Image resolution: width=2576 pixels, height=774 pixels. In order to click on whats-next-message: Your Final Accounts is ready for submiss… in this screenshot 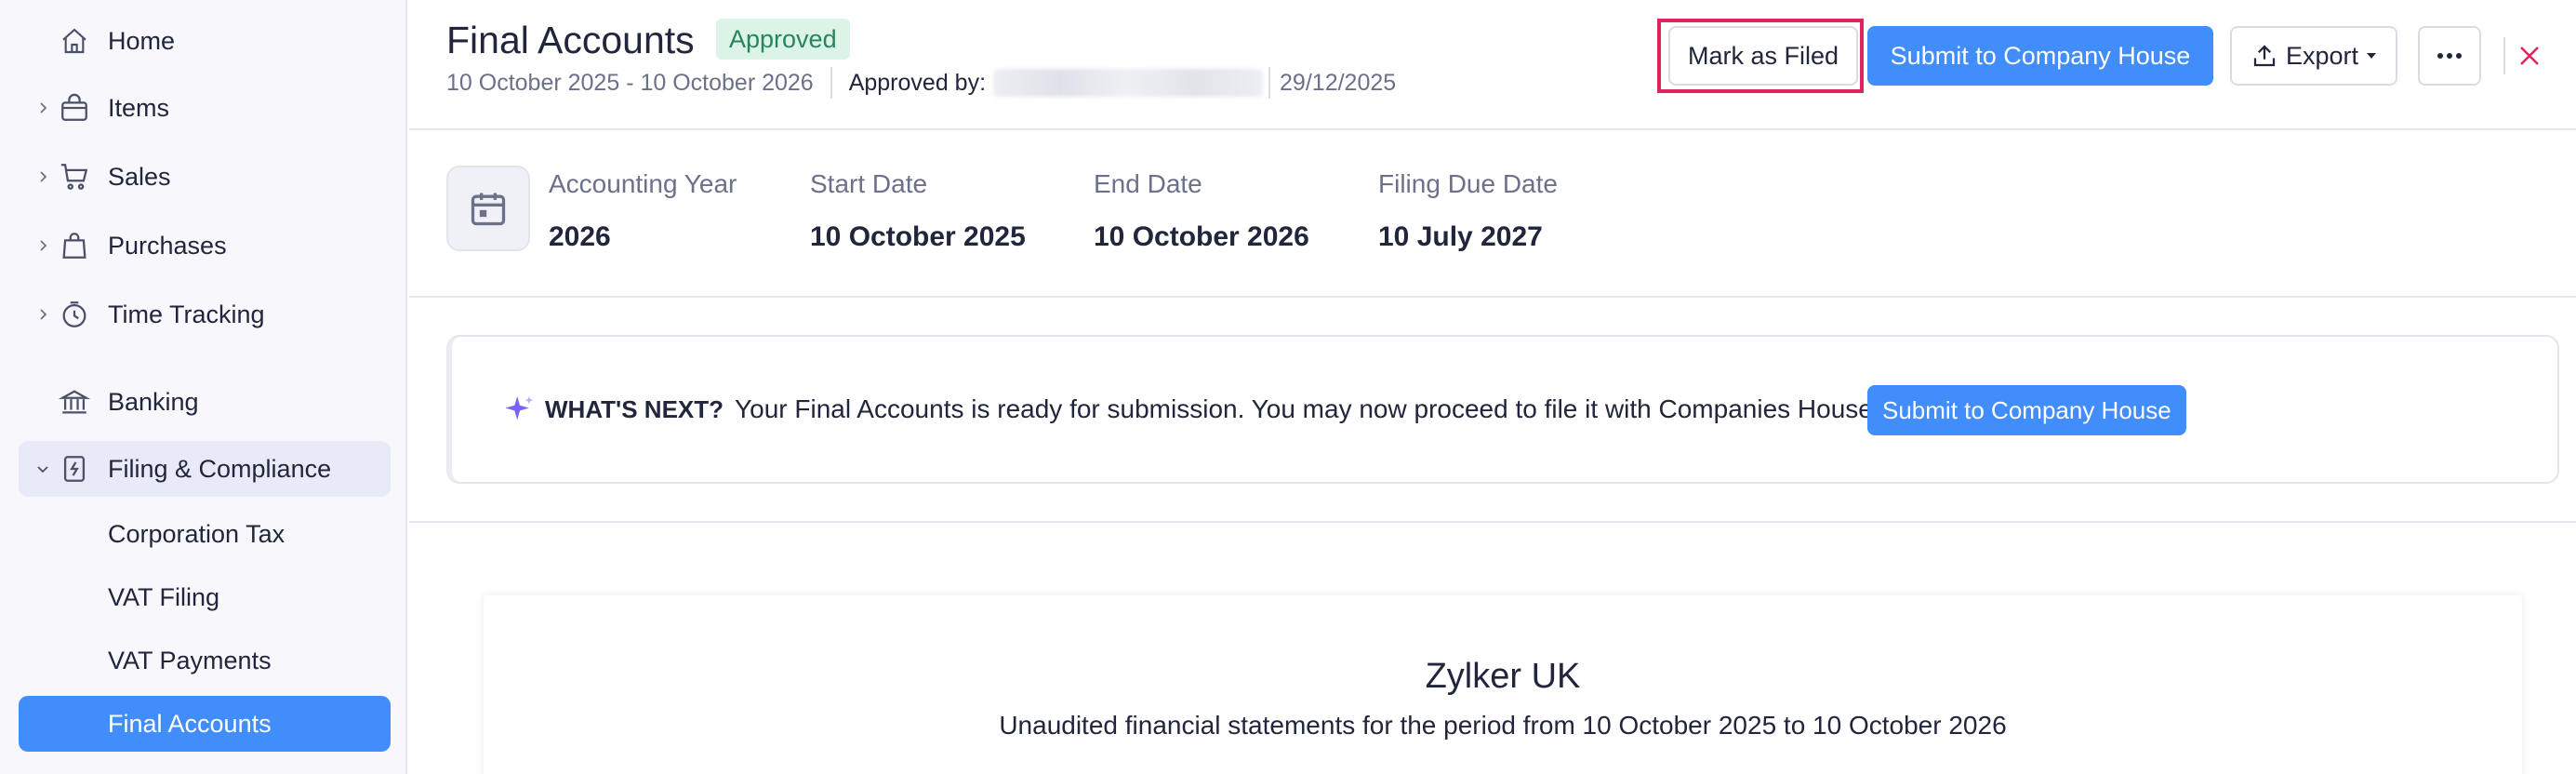, I will do `click(1307, 409)`.